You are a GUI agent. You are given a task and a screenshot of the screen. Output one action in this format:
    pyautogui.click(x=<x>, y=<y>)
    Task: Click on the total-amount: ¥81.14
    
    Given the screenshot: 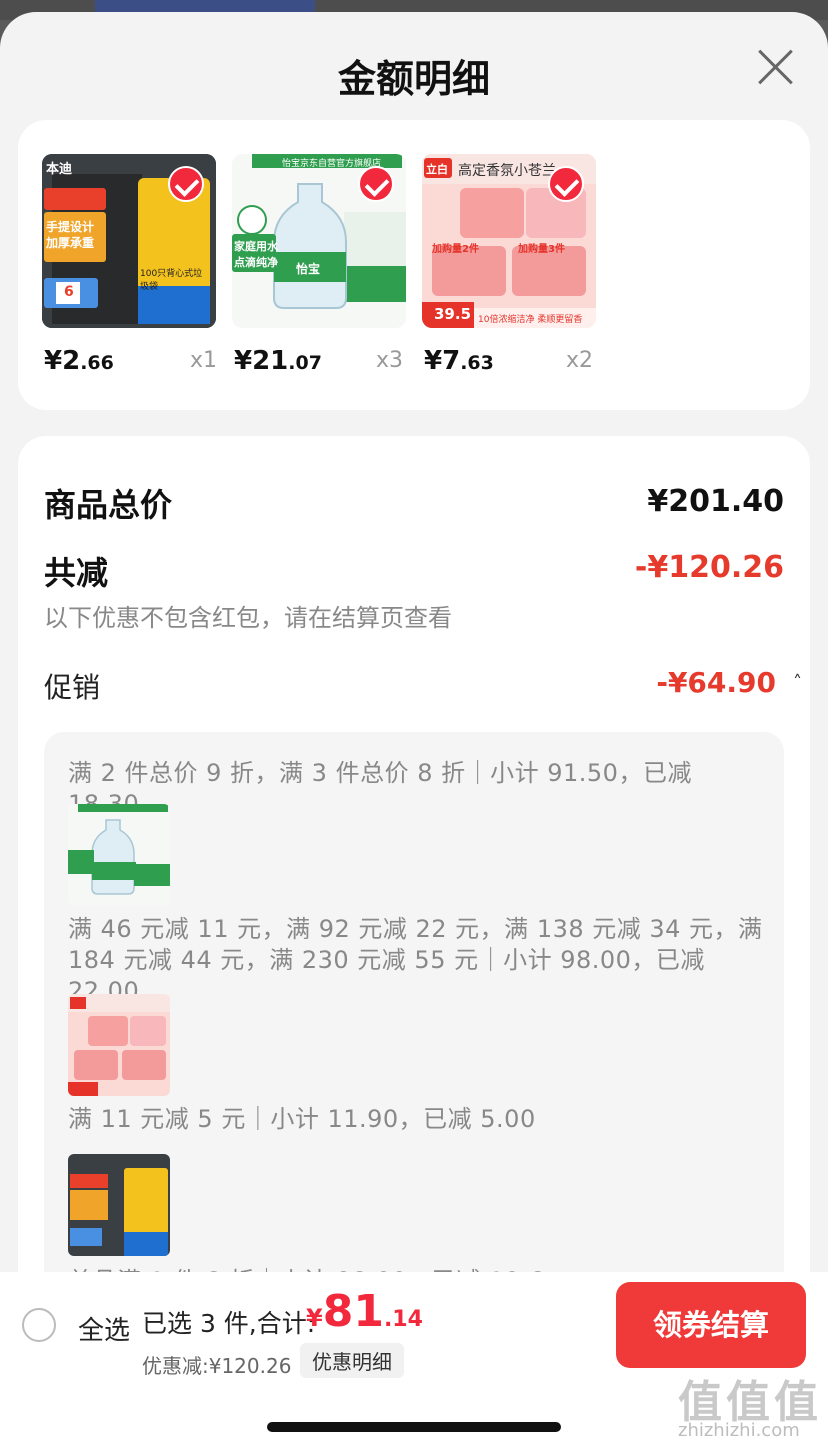 What is the action you would take?
    pyautogui.click(x=364, y=1311)
    